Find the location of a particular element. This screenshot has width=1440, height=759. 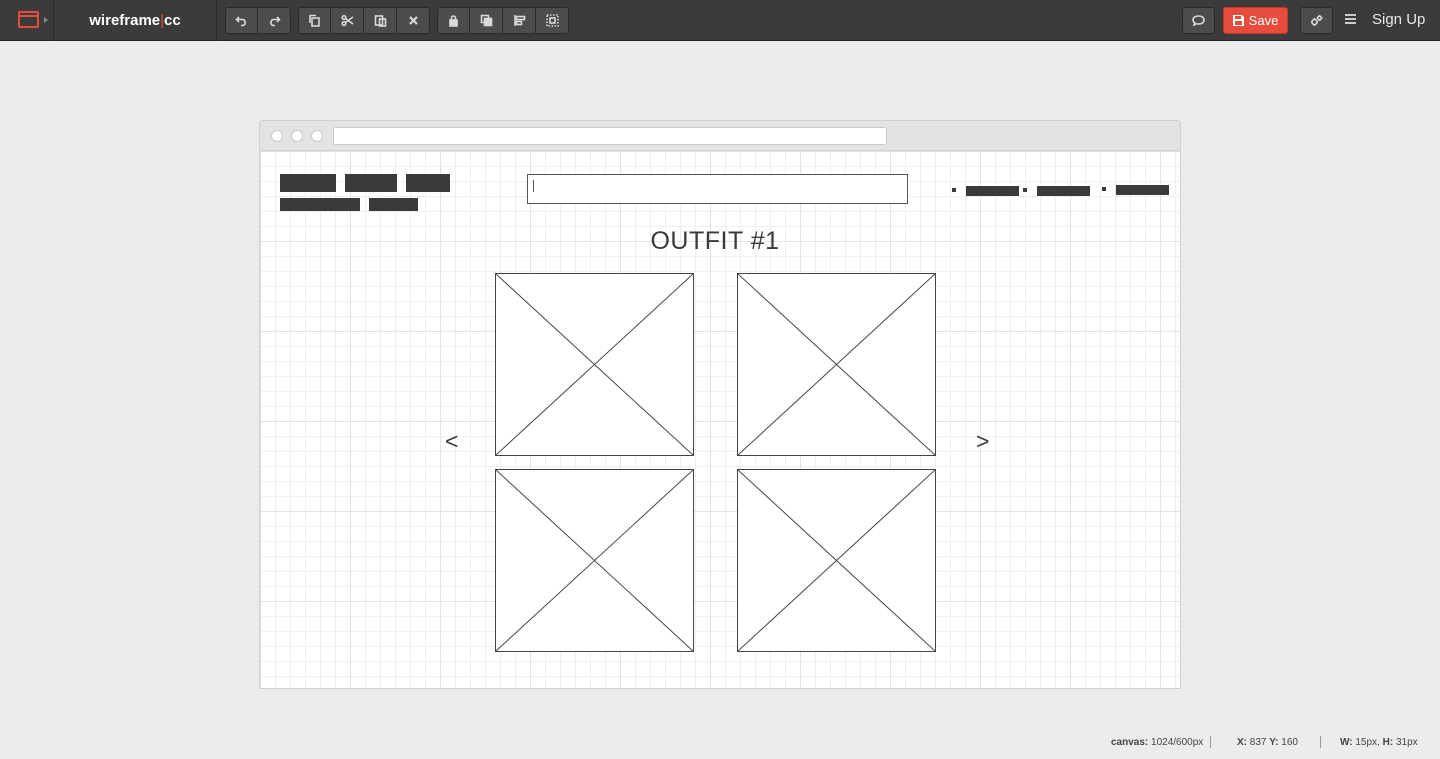

history-button-group is located at coordinates (258, 20).